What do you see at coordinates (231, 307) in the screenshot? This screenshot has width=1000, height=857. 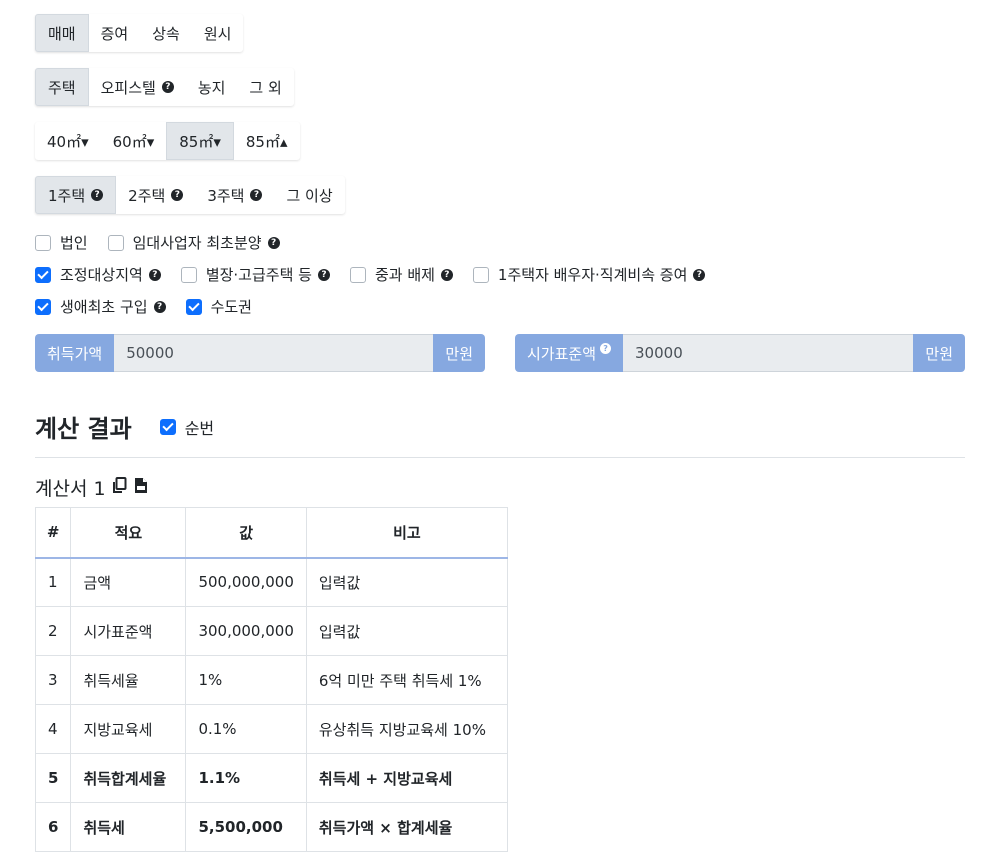 I see `checkbox-label: 수도권` at bounding box center [231, 307].